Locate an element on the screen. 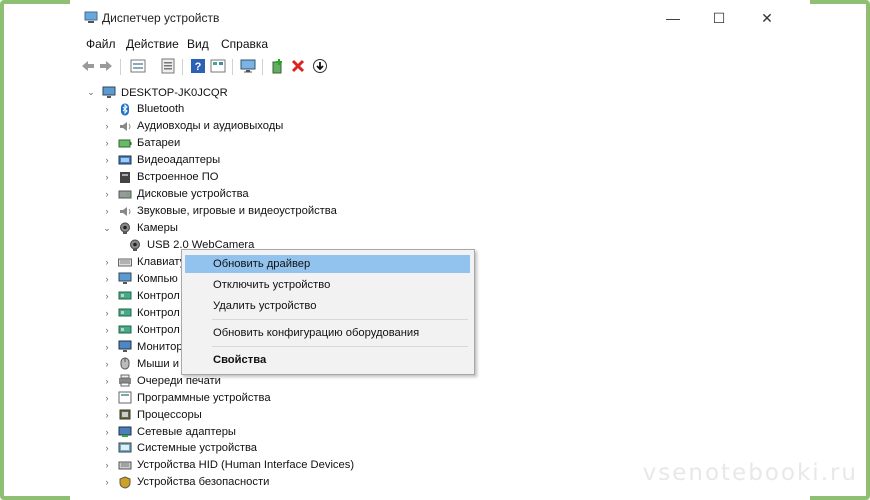 This screenshot has width=870, height=500. security-icon is located at coordinates (125, 482).